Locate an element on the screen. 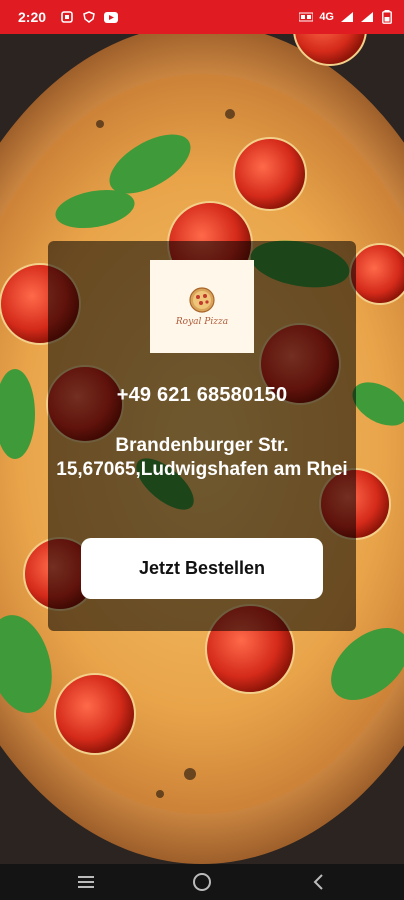 This screenshot has width=404, height=900. battery-icon is located at coordinates (387, 17).